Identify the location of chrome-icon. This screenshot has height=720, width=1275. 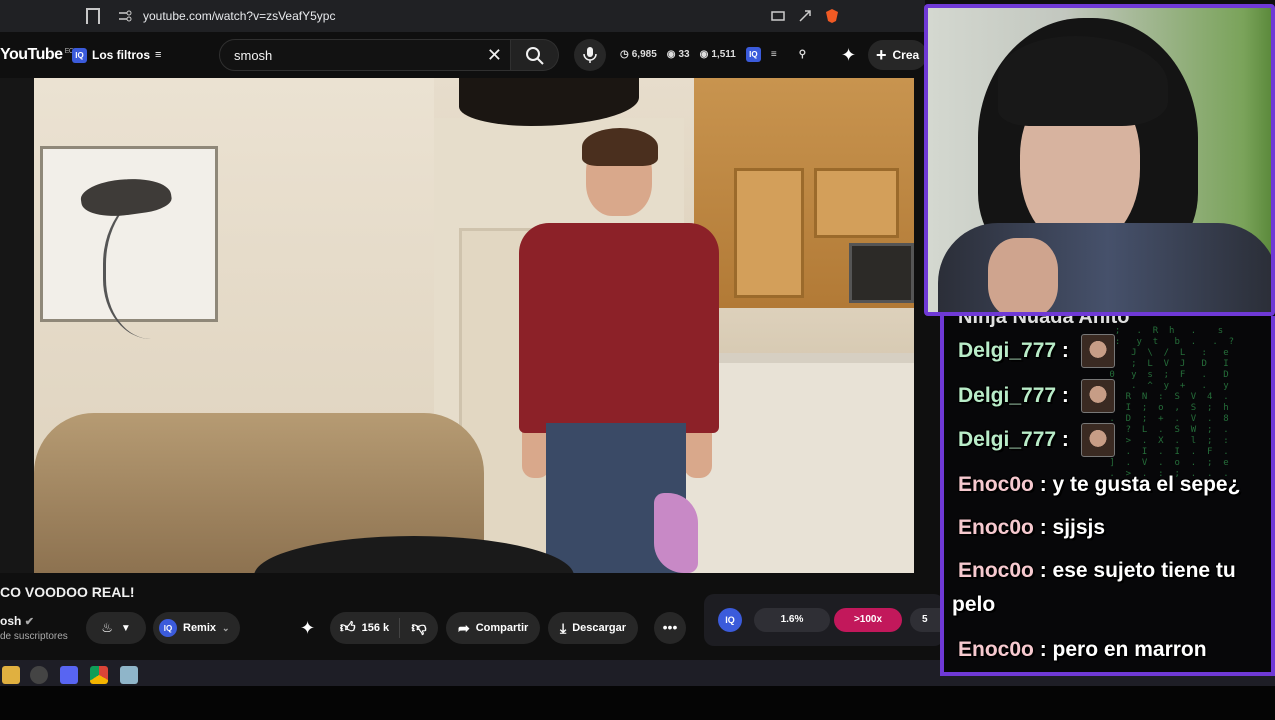
(99, 675).